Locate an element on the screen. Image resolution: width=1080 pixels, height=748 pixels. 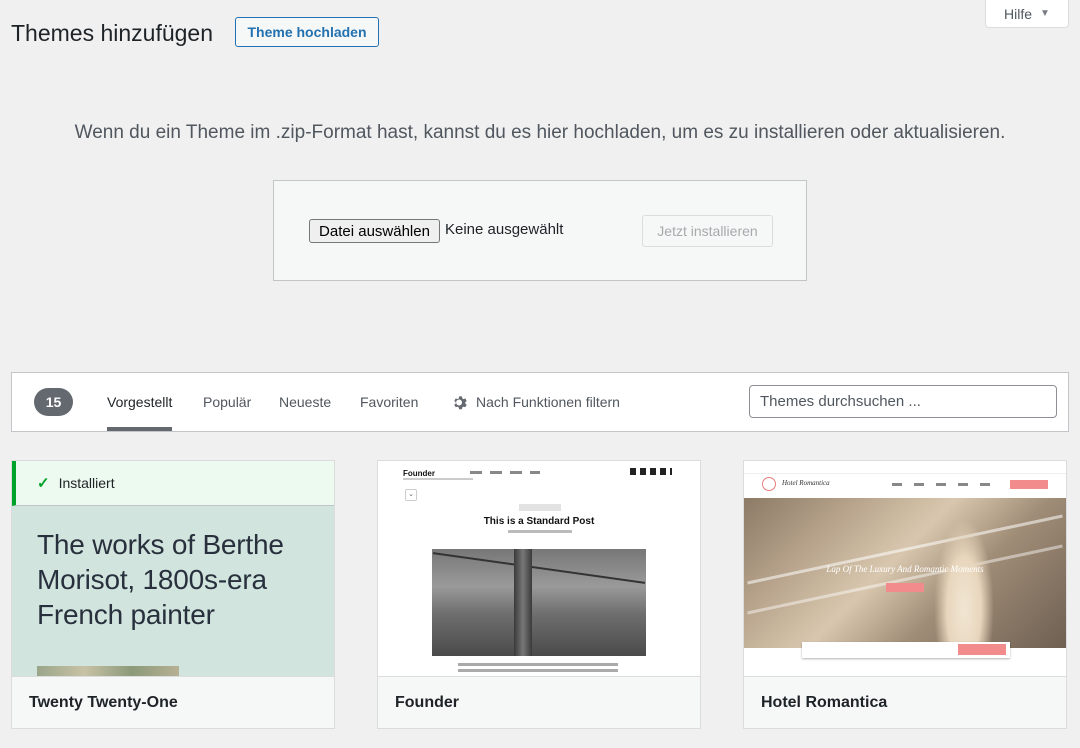
feature-filter-label: Nach Funktionen filtern is located at coordinates (548, 402).